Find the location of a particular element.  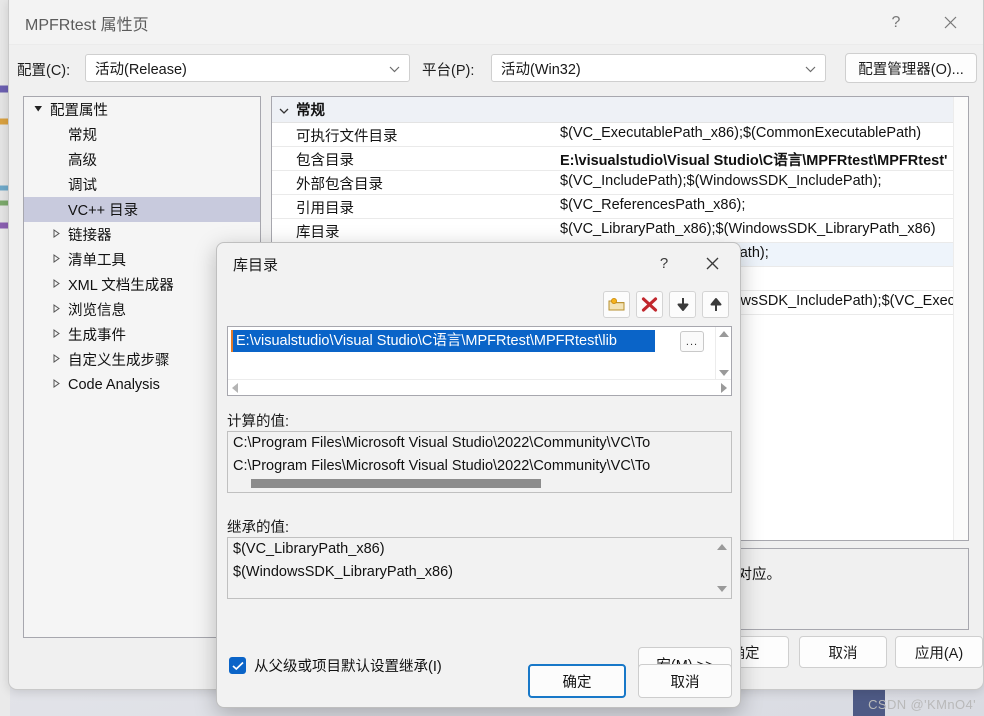

inherited-value-line: $(VC_LibraryPath_x86) is located at coordinates (309, 549).